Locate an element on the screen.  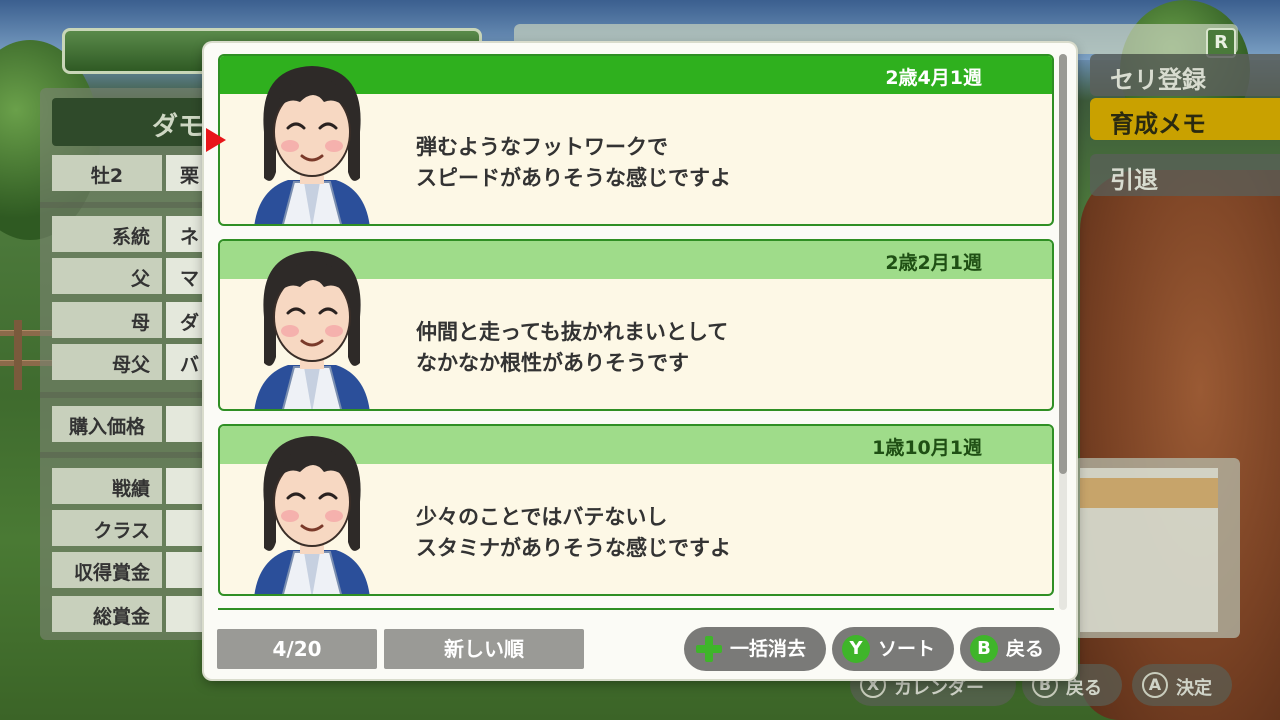
auction-register-button: セリ登録 is located at coordinates (1185, 75).